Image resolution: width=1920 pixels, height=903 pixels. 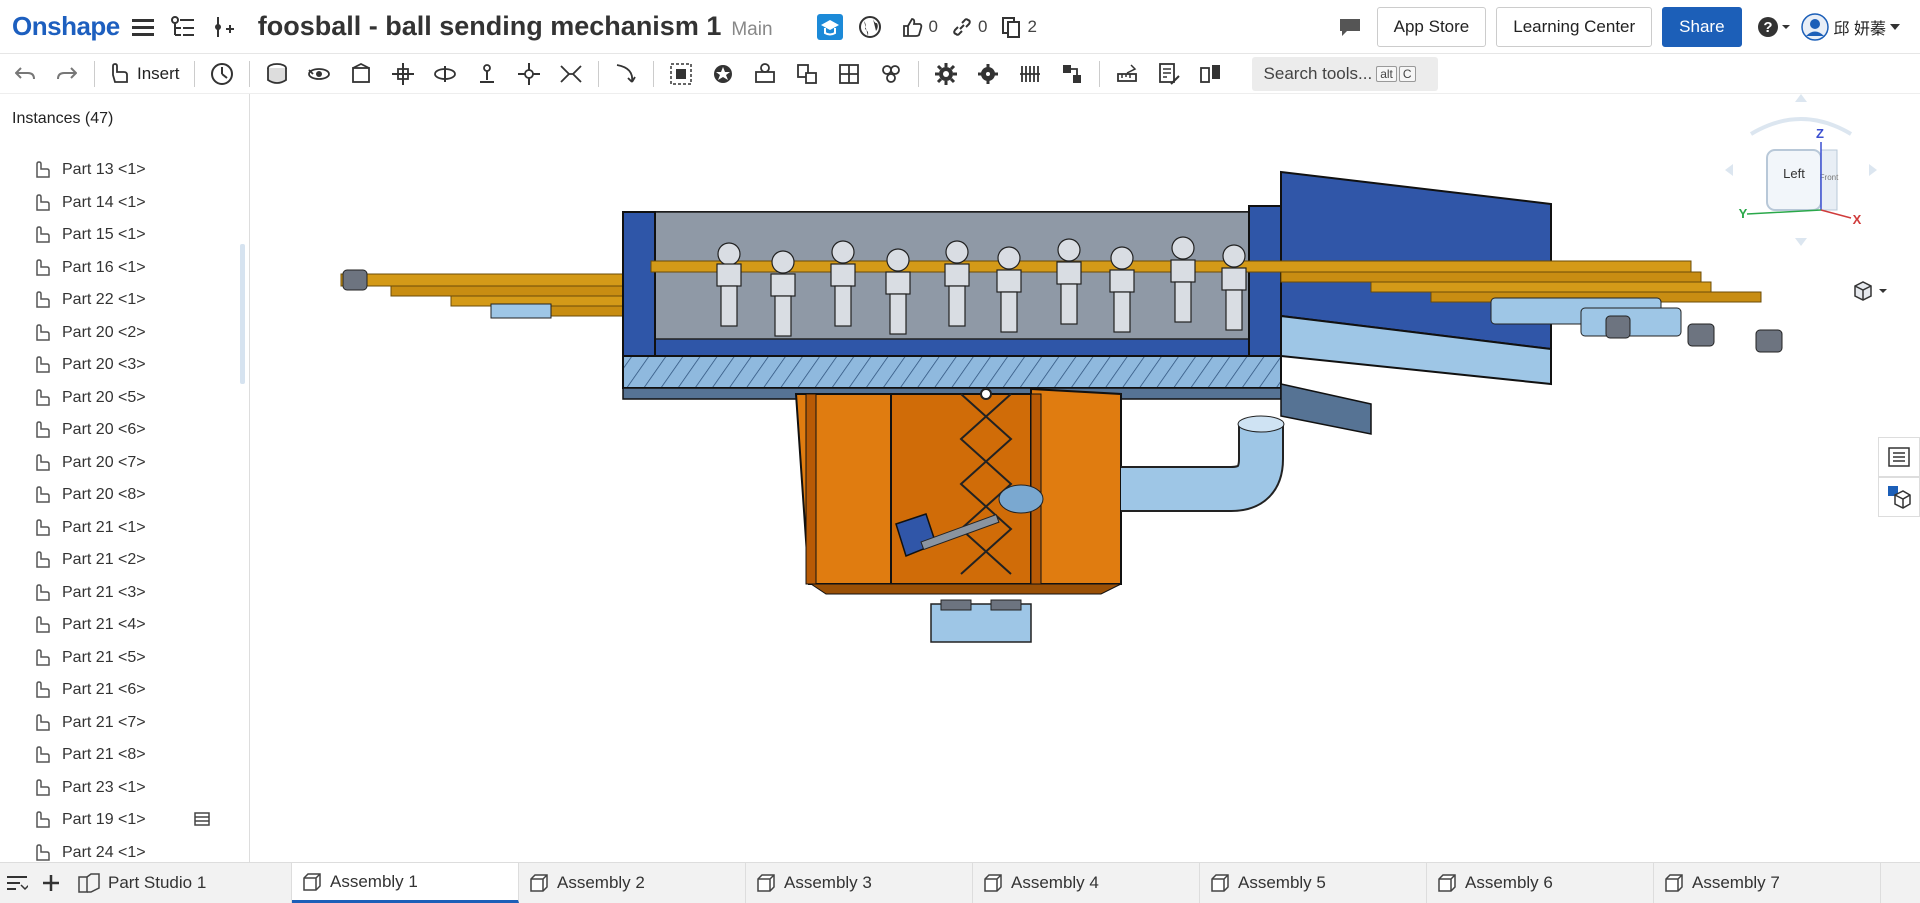 What do you see at coordinates (222, 74) in the screenshot?
I see `clock-icon` at bounding box center [222, 74].